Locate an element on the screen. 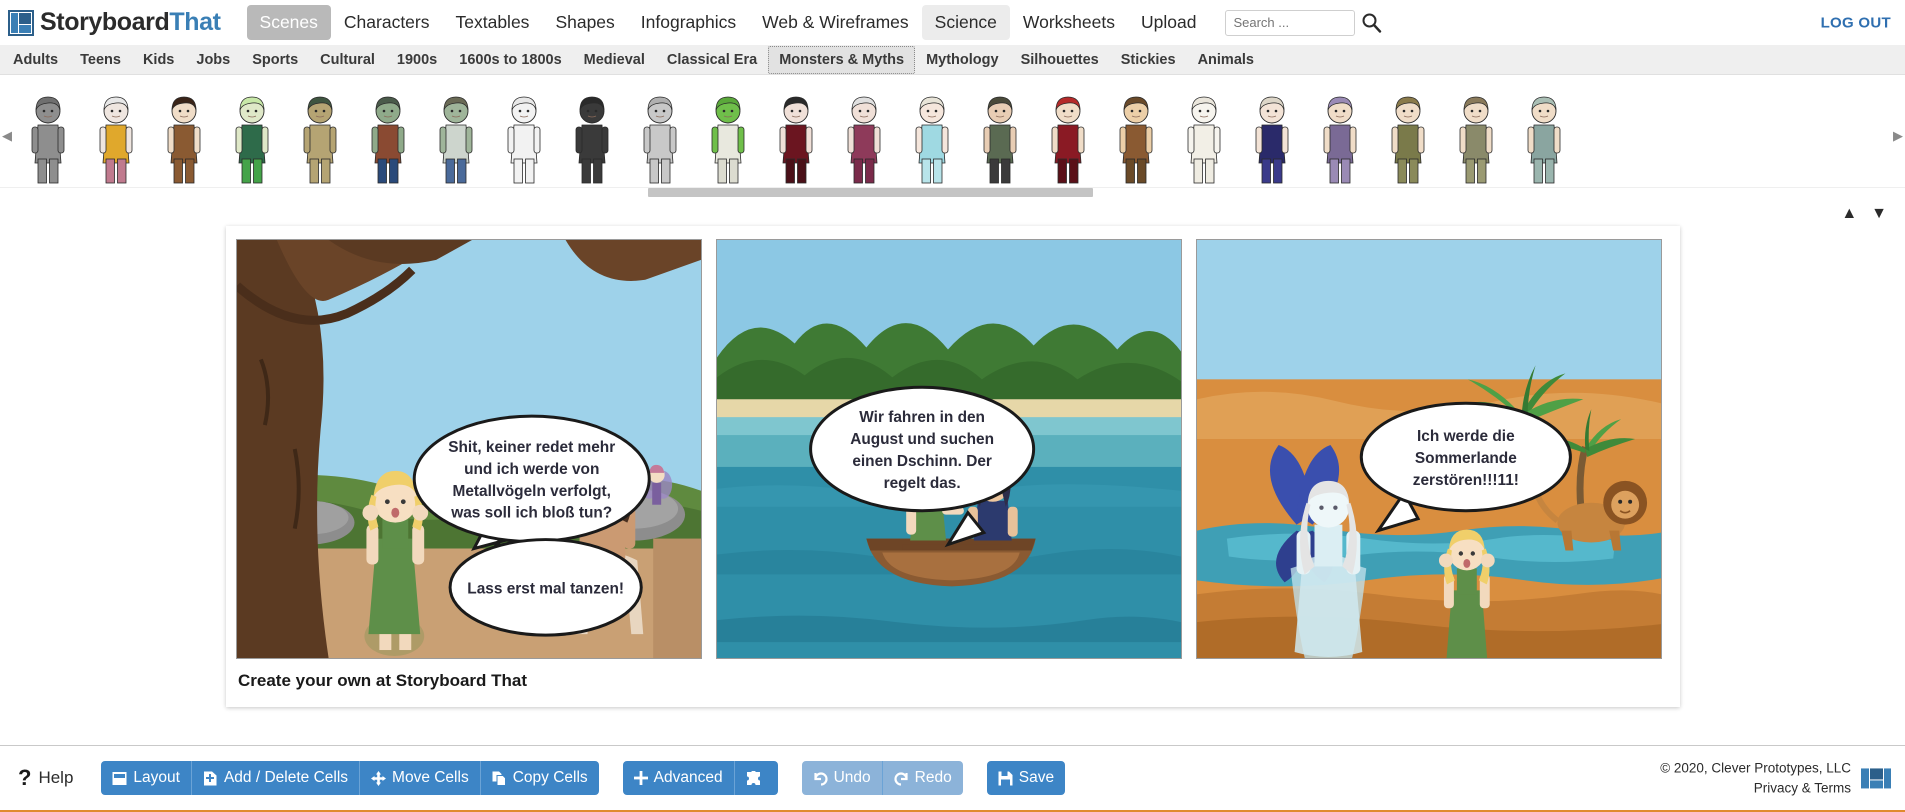 The width and height of the screenshot is (1905, 812). category-stickies: Stickies is located at coordinates (1148, 60).